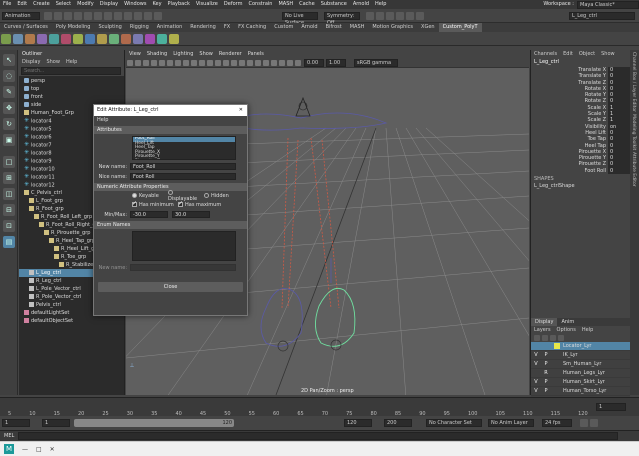 The width and height of the screenshot is (639, 456). What do you see at coordinates (156, 4) in the screenshot?
I see `menu-key: Key` at bounding box center [156, 4].